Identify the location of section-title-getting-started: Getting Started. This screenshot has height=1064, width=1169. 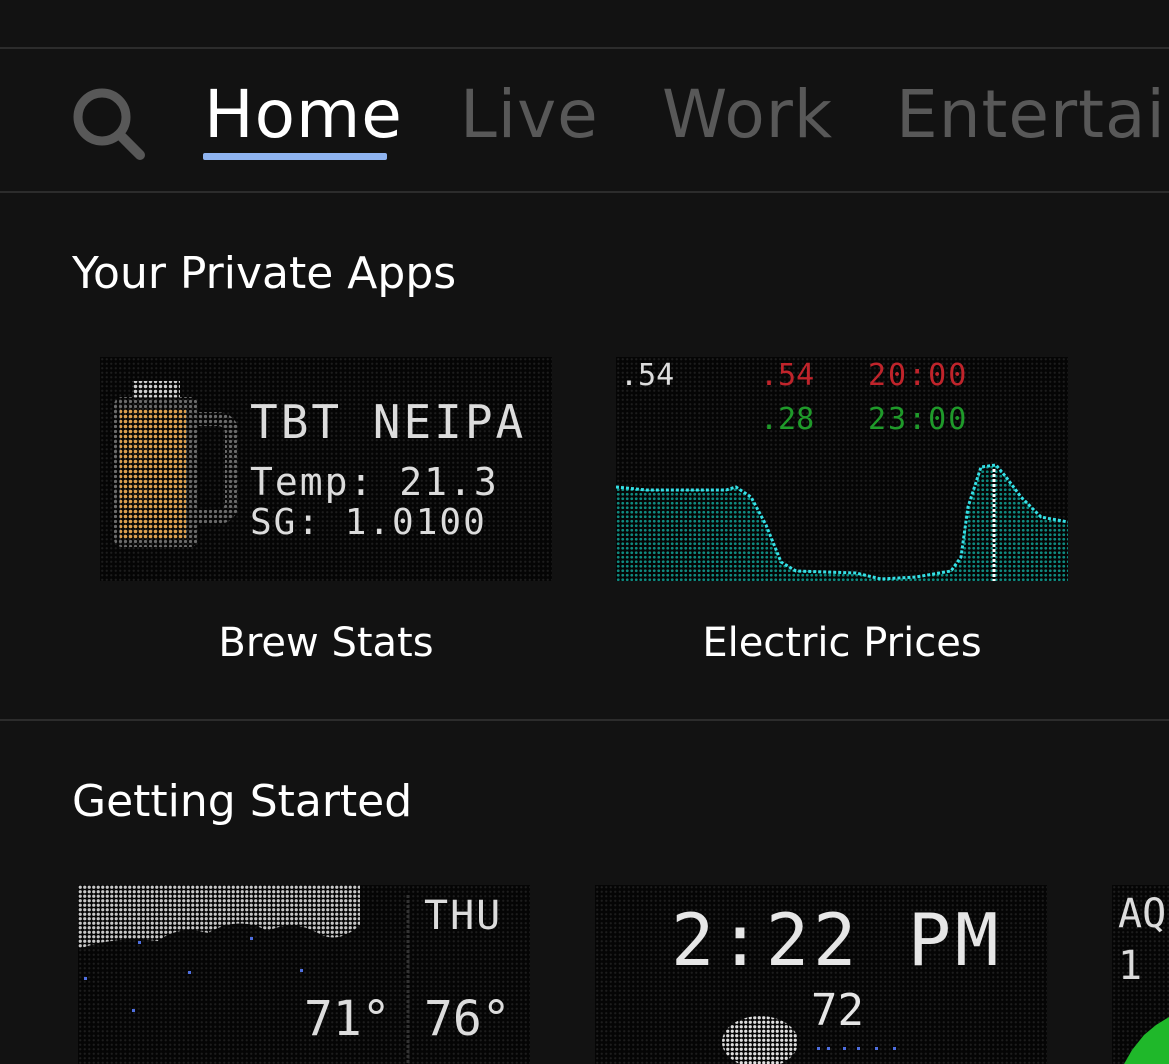
(242, 801).